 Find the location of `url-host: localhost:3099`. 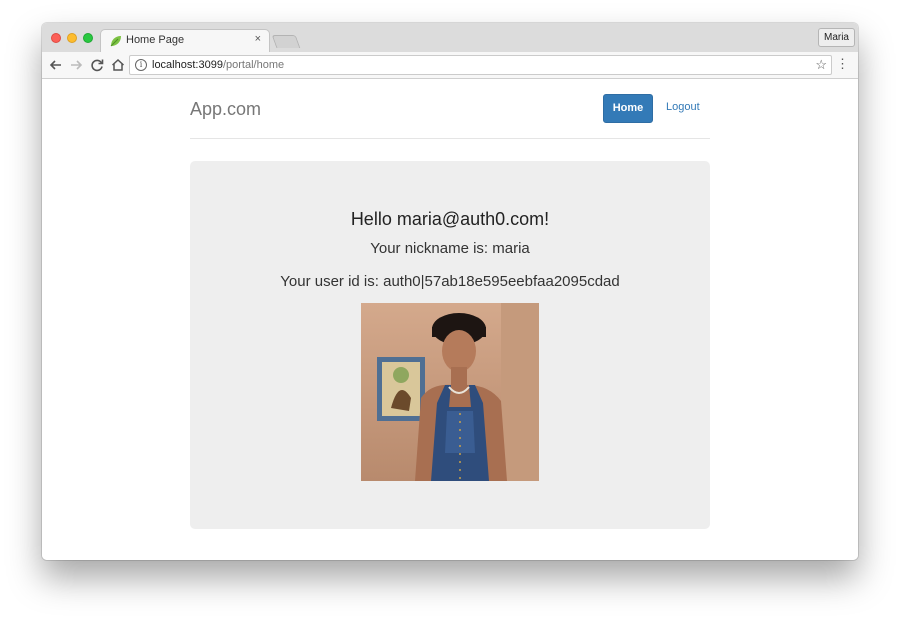

url-host: localhost:3099 is located at coordinates (187, 65).